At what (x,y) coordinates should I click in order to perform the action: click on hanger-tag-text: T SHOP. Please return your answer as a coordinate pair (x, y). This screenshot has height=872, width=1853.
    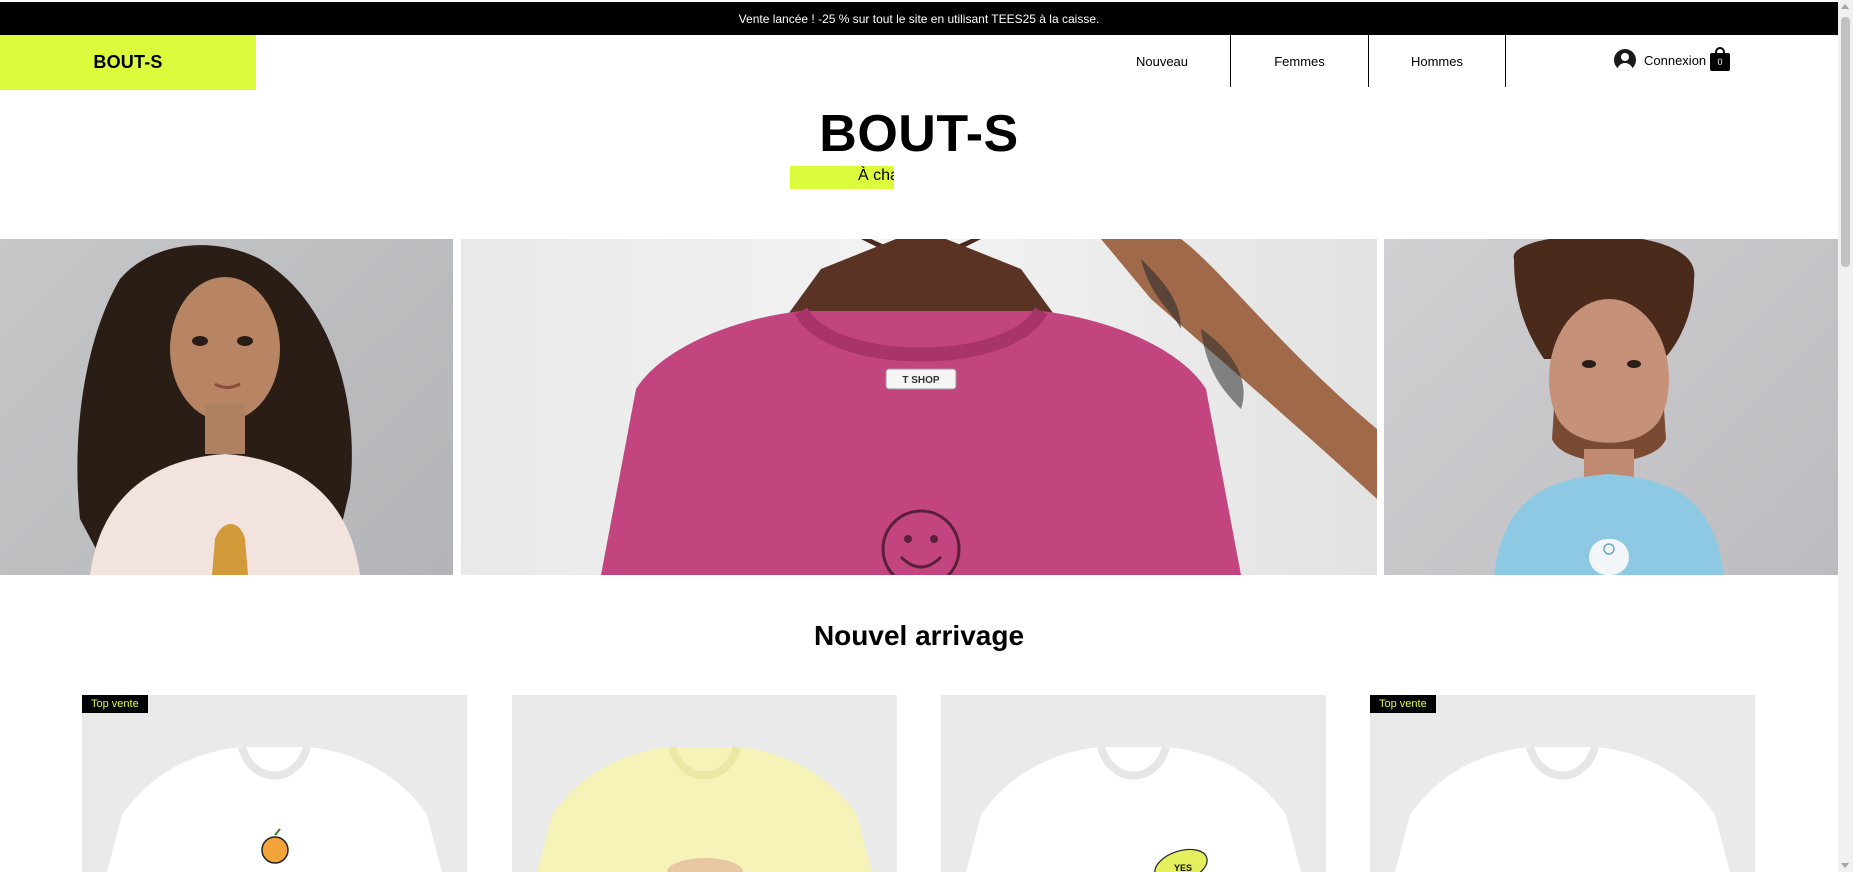
    Looking at the image, I should click on (921, 380).